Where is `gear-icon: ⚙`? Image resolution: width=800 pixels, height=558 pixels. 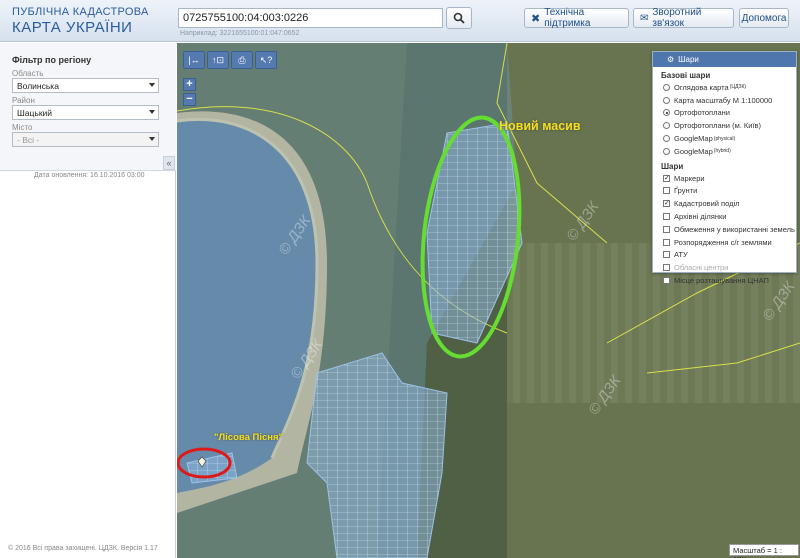
gear-icon: ⚙ is located at coordinates (671, 59).